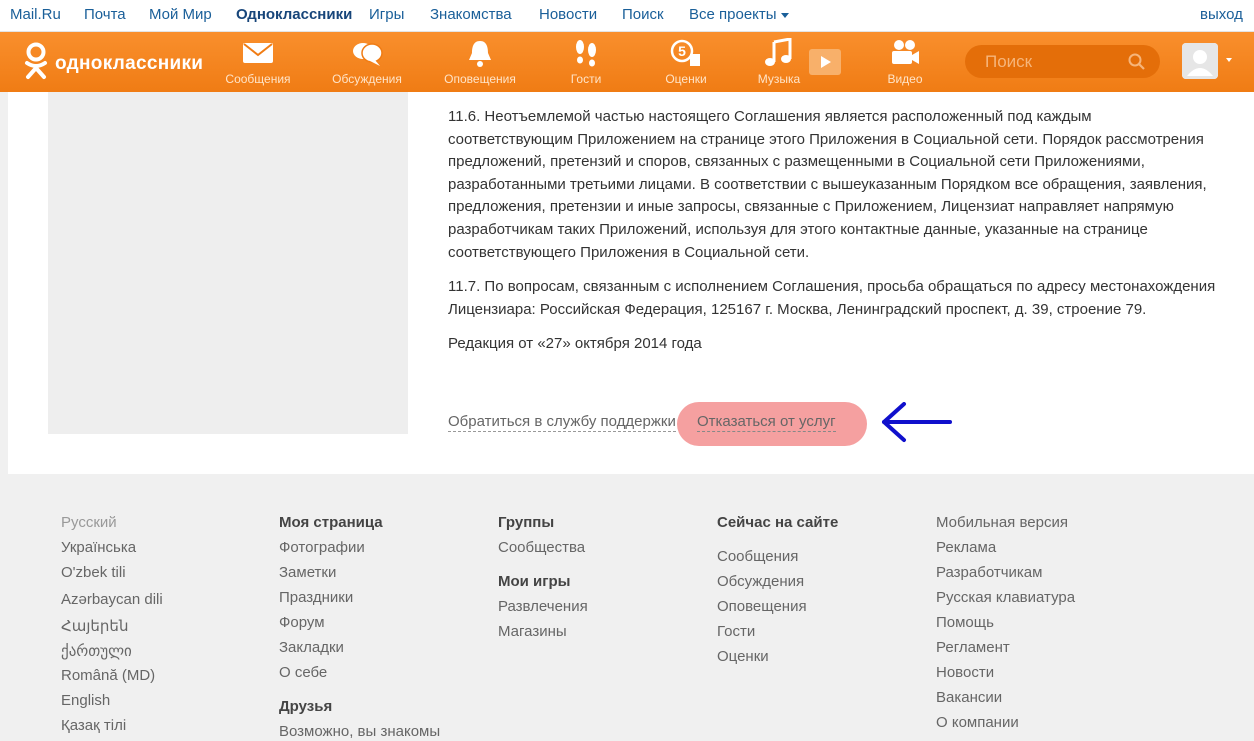 This screenshot has width=1254, height=741. I want to click on language-kazakh: Қазақ тілі, so click(93, 725).